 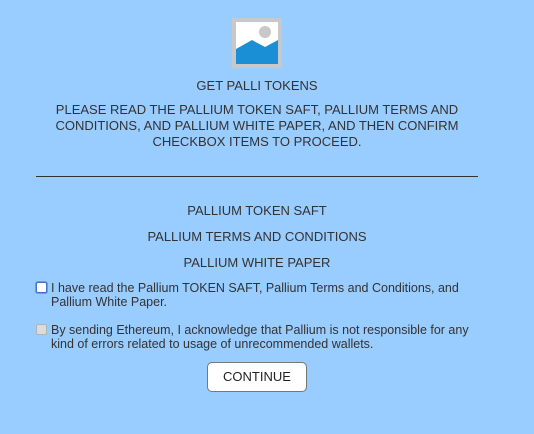 What do you see at coordinates (257, 176) in the screenshot?
I see `divider` at bounding box center [257, 176].